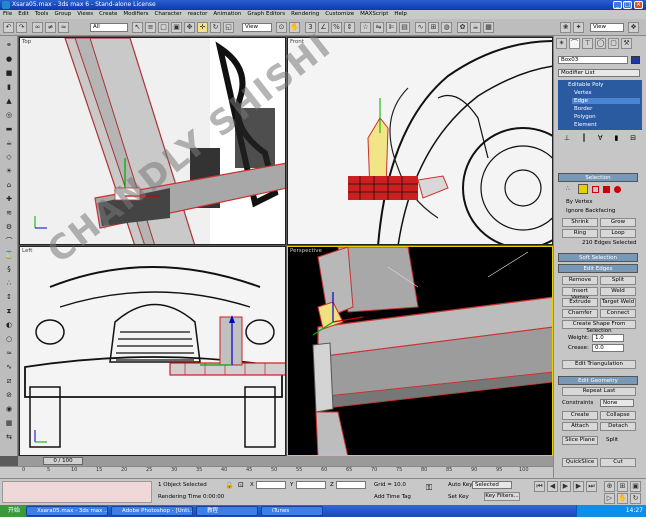  Describe the element at coordinates (9, 241) in the screenshot. I see `bend-icon: ⌒` at that location.